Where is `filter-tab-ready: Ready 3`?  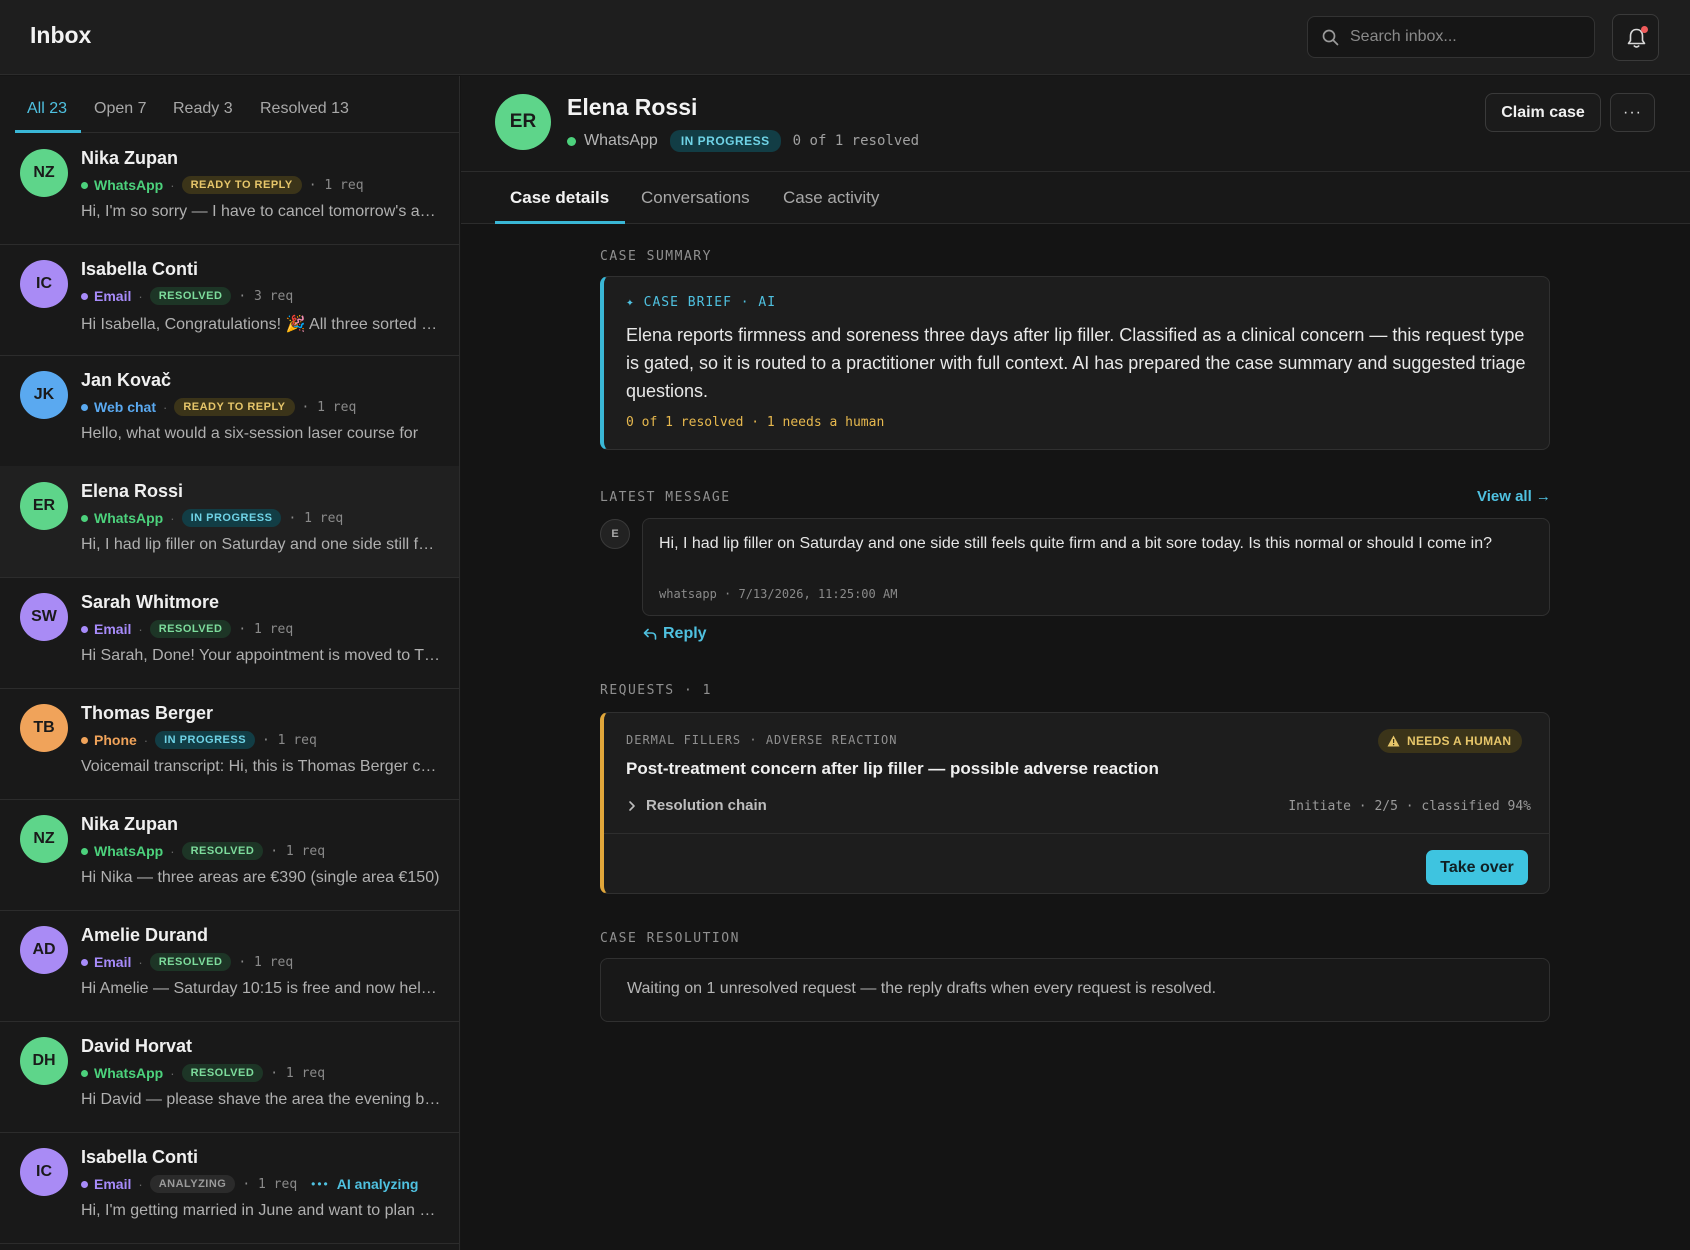 filter-tab-ready: Ready 3 is located at coordinates (203, 109).